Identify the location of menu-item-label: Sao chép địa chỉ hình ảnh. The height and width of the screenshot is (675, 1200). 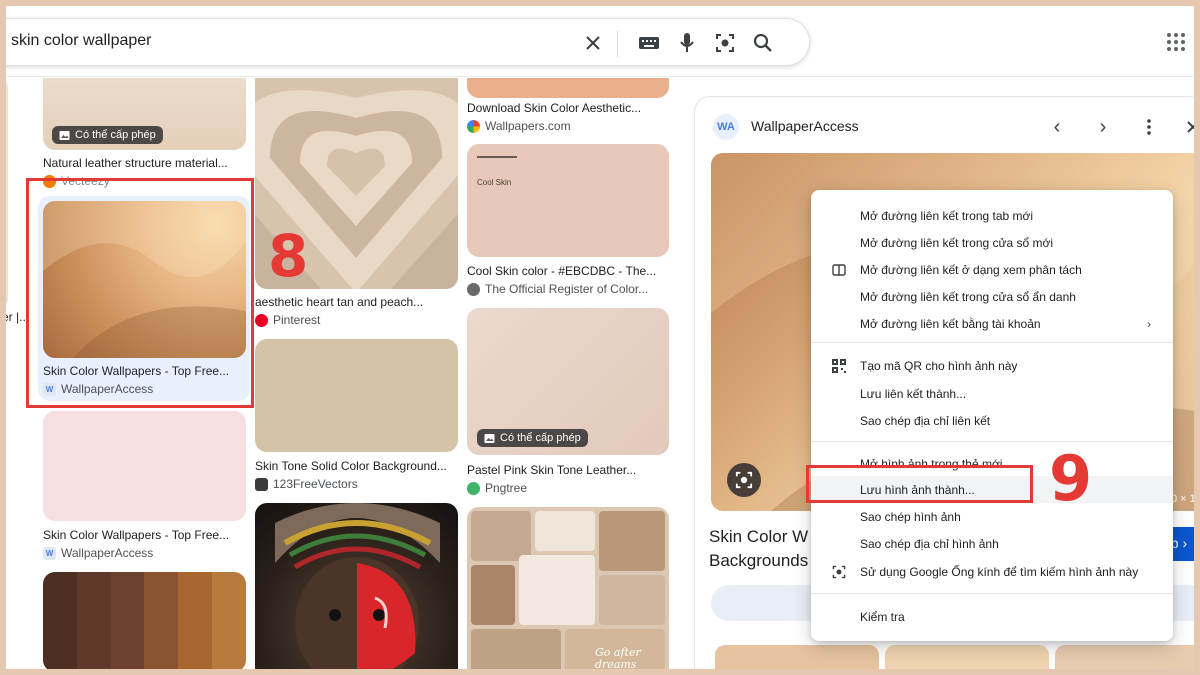
(929, 543).